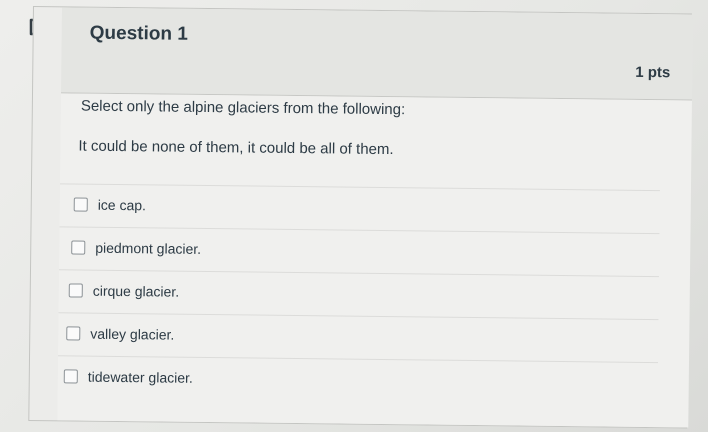 The width and height of the screenshot is (708, 432). What do you see at coordinates (122, 205) in the screenshot?
I see `answer-label: ice cap.` at bounding box center [122, 205].